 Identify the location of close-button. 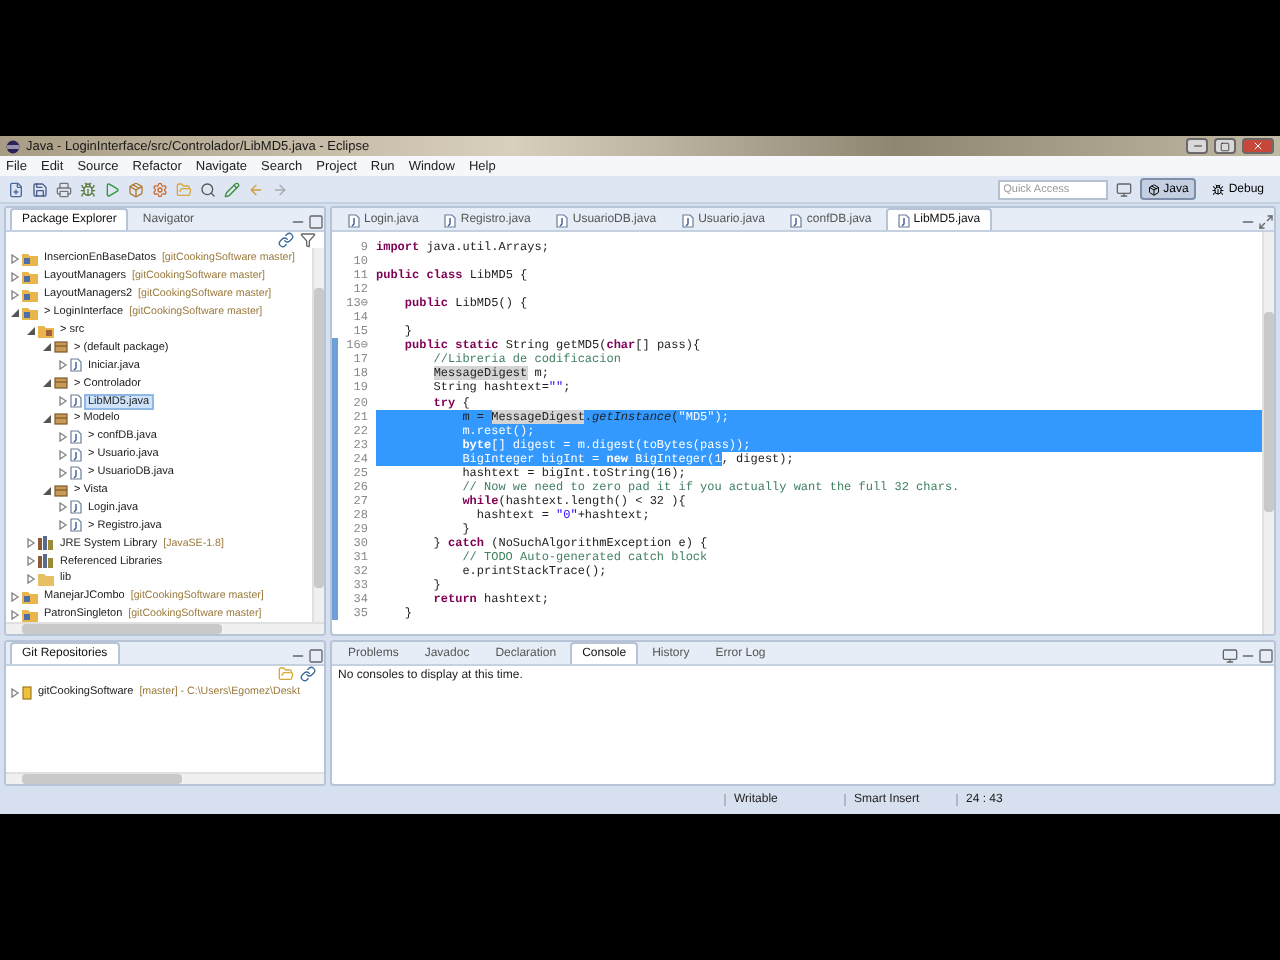
(1258, 146).